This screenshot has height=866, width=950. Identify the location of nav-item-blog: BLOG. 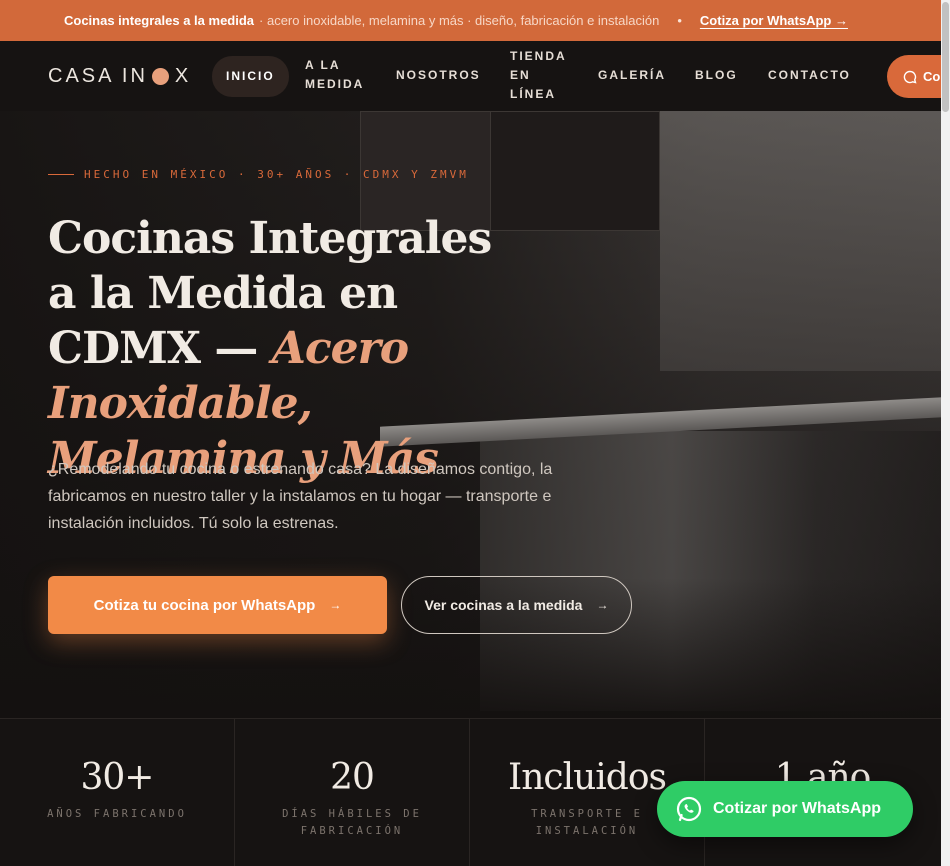
(716, 75).